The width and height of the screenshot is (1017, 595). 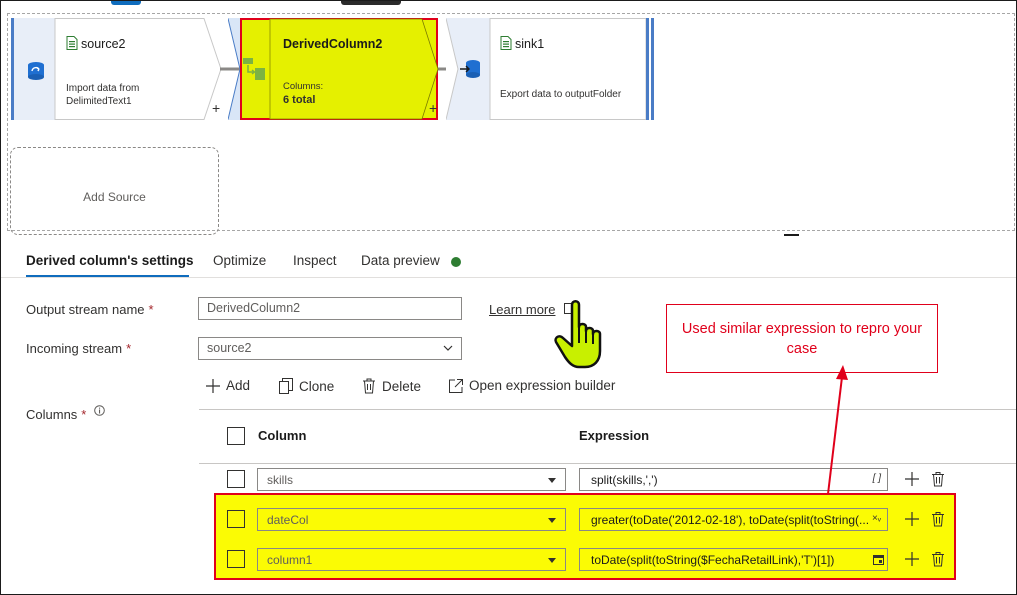 I want to click on expression-input: split(skills,',') [ ], so click(x=733, y=479).